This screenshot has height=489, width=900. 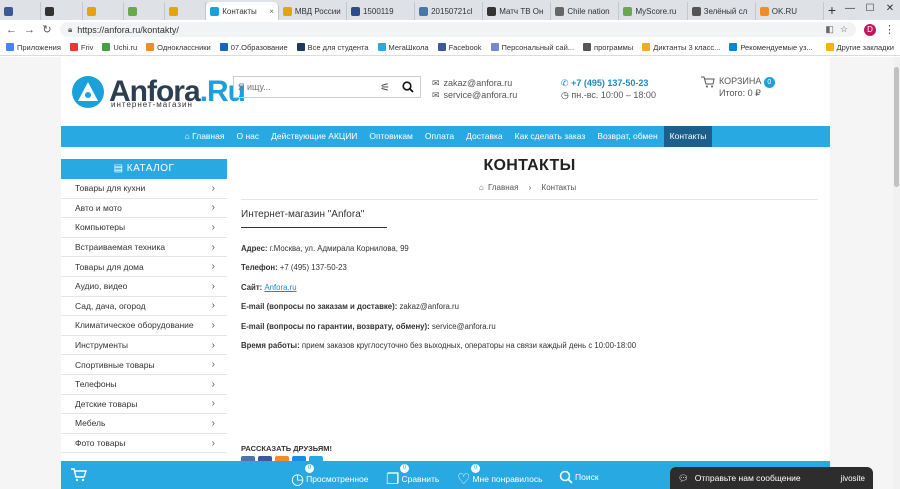 I want to click on catalog-item: Товары для кухни ›, so click(x=144, y=189).